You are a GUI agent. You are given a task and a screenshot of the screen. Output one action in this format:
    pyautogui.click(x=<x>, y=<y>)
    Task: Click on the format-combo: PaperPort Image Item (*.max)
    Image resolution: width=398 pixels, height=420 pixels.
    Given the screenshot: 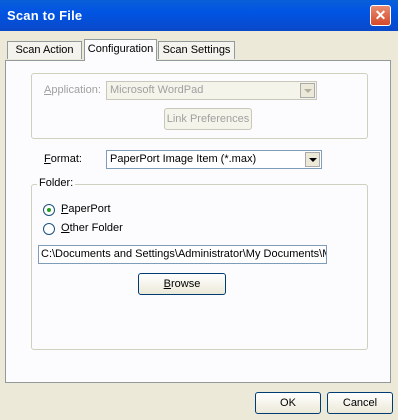 What is the action you would take?
    pyautogui.click(x=214, y=159)
    